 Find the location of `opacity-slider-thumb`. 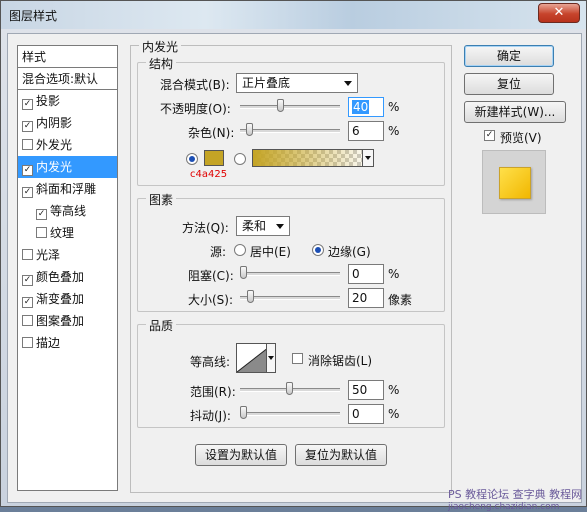

opacity-slider-thumb is located at coordinates (280, 105).